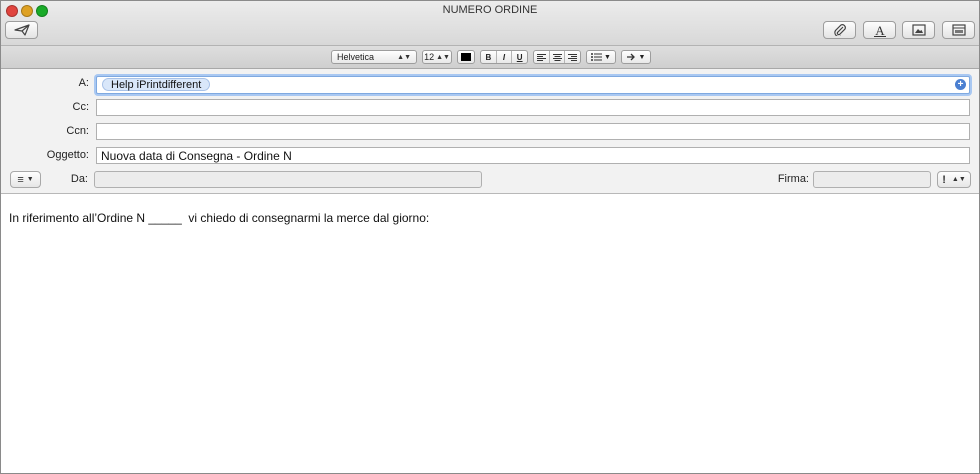 This screenshot has width=980, height=474. I want to click on svg-text: A, so click(880, 30).